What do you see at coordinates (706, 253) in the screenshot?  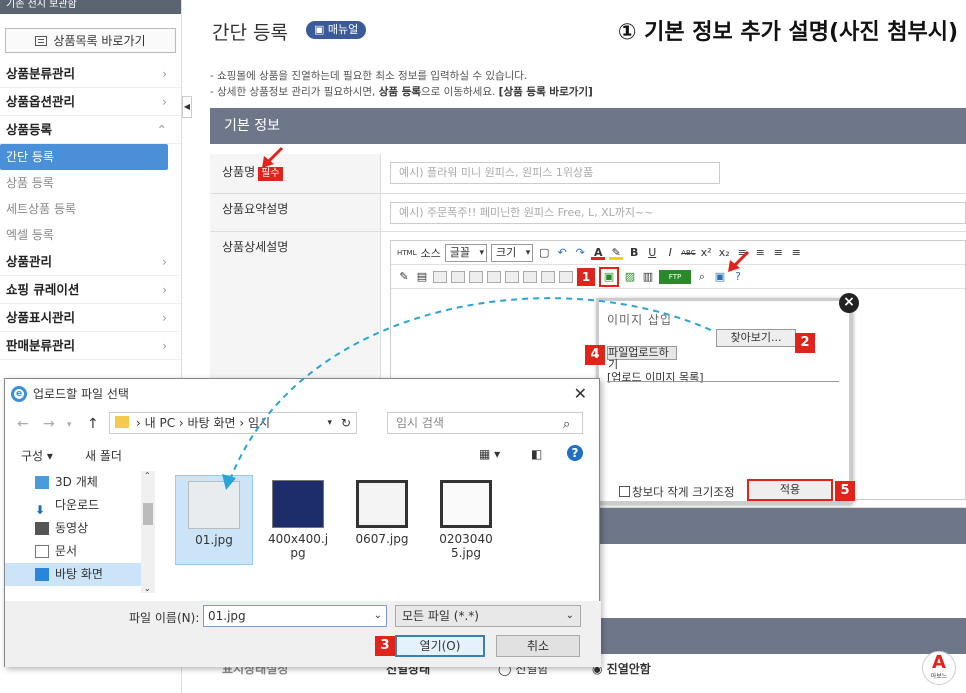 I see `superscript-icon: x²` at bounding box center [706, 253].